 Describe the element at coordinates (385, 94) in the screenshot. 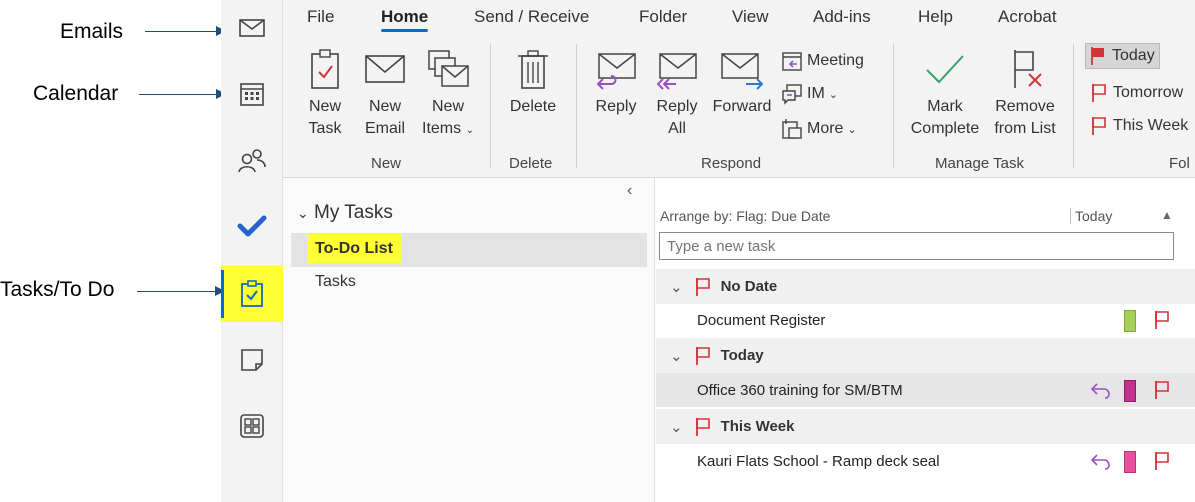

I see `new-email-button: New Email` at that location.